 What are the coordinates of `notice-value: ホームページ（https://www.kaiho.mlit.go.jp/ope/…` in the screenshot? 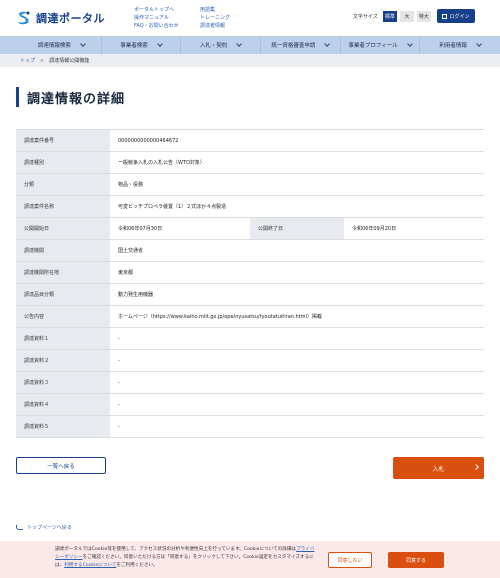 It's located at (220, 317).